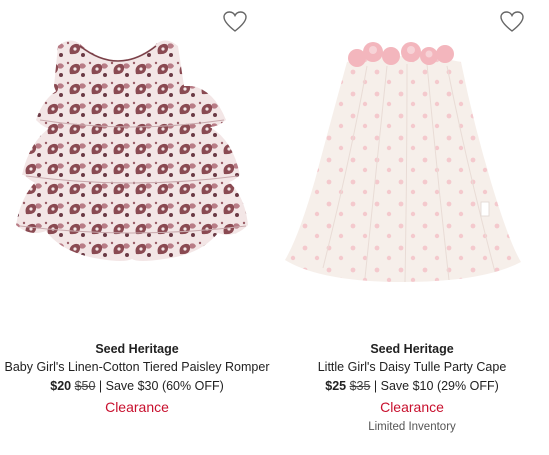 The image size is (549, 455). I want to click on savings-text: | Save $10 (29% OFF), so click(434, 386).